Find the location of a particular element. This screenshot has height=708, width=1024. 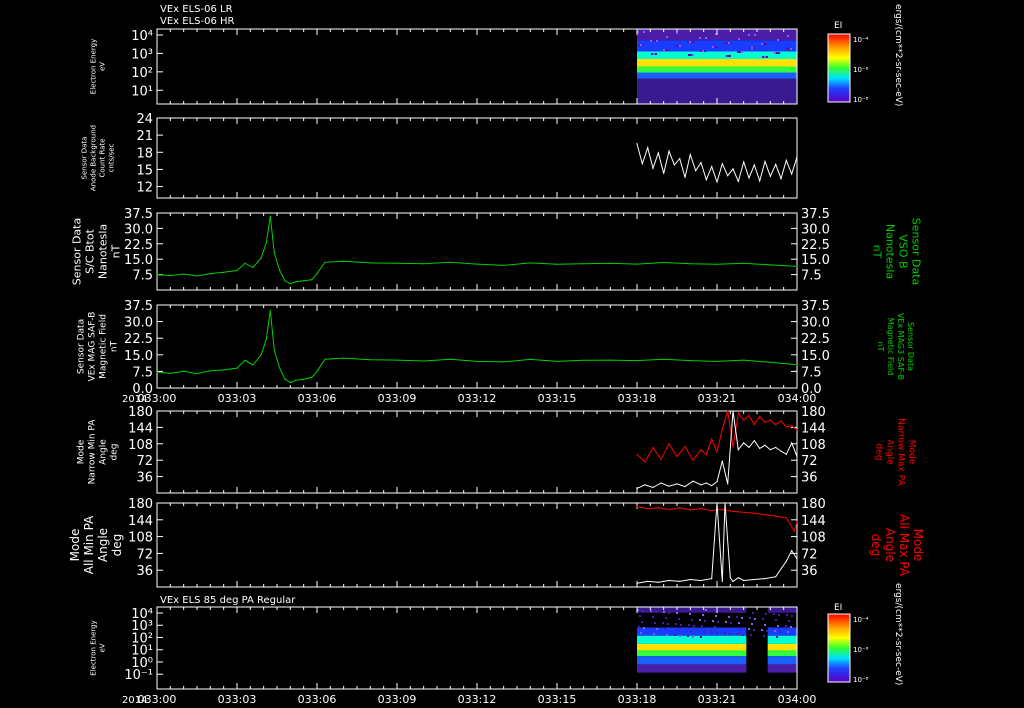

panel3-ylabel-left-3: nT is located at coordinates (116, 251).